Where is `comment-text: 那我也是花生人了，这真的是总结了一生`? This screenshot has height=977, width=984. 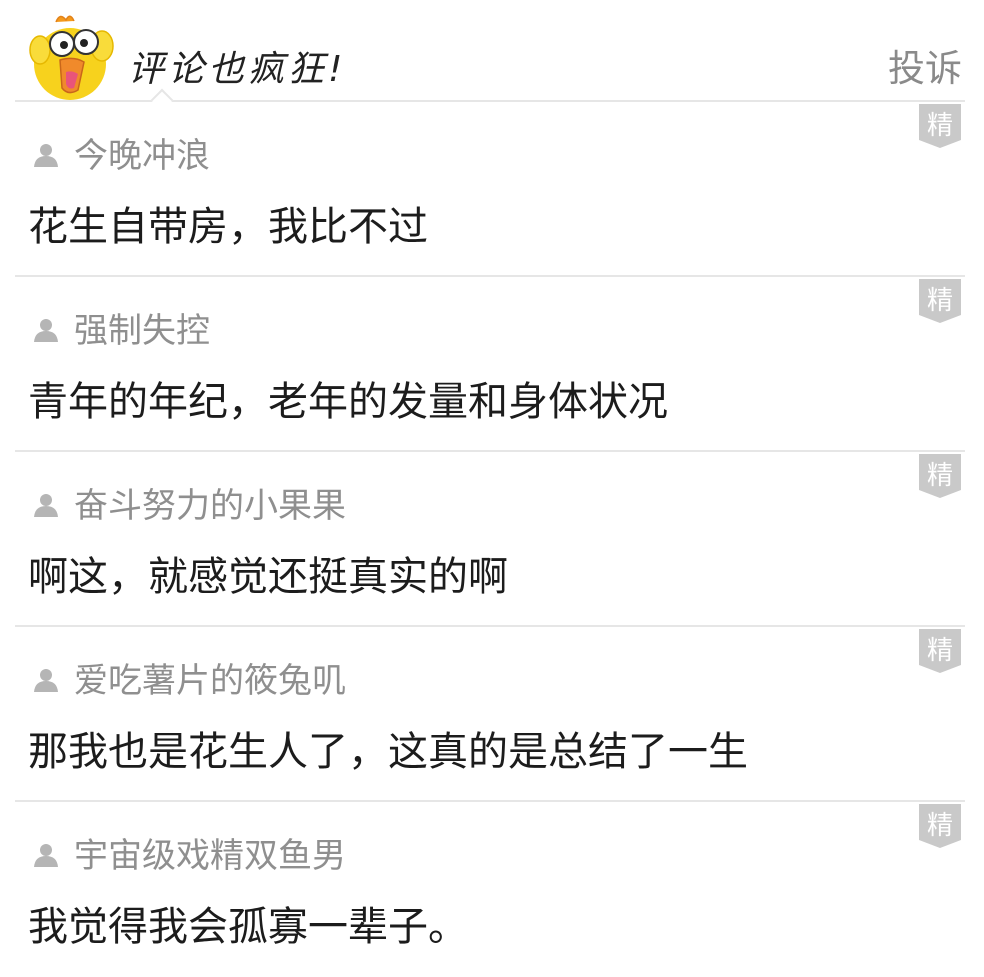
comment-text: 那我也是花生人了，这真的是总结了一生 is located at coordinates (388, 752).